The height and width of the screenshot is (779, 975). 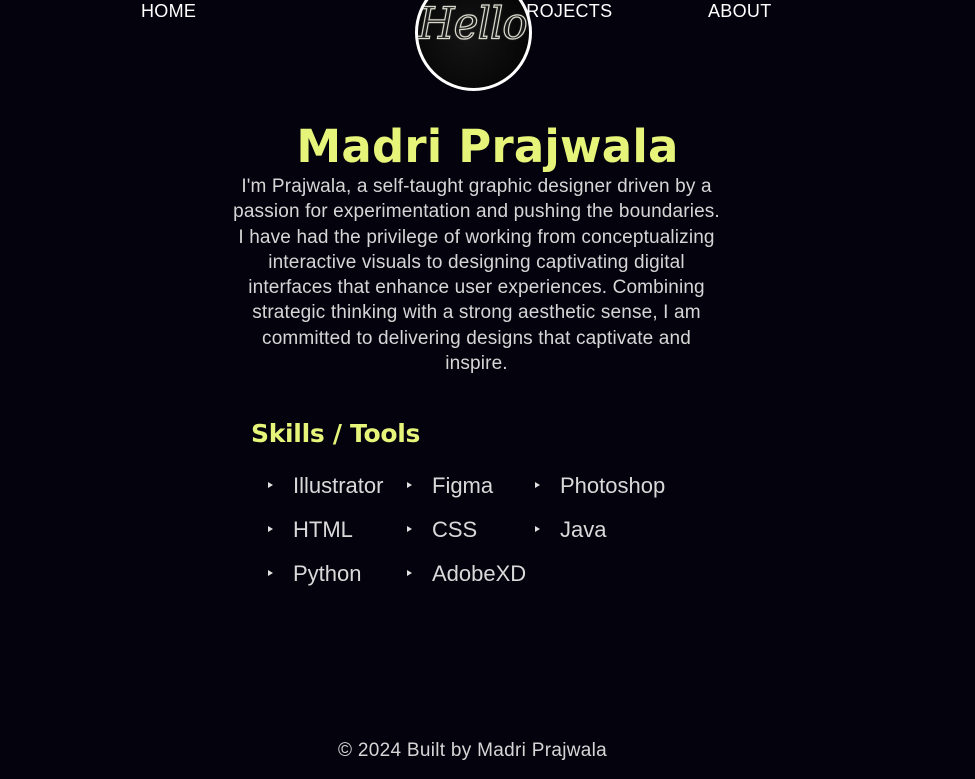 I want to click on skill-item: Java, so click(x=570, y=530).